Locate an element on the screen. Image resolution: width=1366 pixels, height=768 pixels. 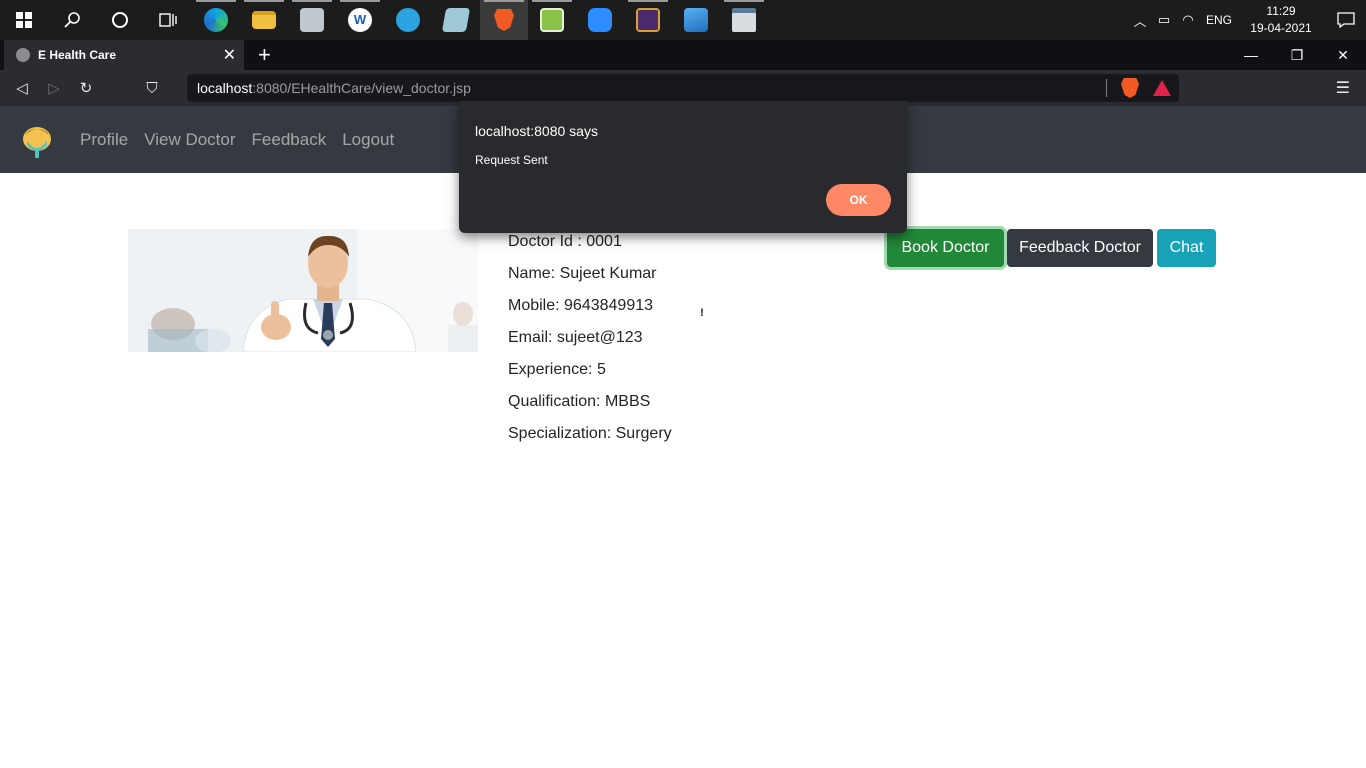
address-bar-actions is located at coordinates (1138, 88).